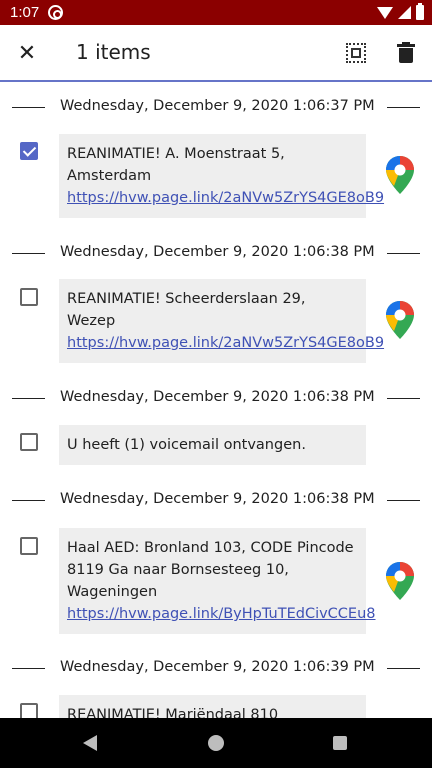 The image size is (432, 768). I want to click on home-icon, so click(216, 743).